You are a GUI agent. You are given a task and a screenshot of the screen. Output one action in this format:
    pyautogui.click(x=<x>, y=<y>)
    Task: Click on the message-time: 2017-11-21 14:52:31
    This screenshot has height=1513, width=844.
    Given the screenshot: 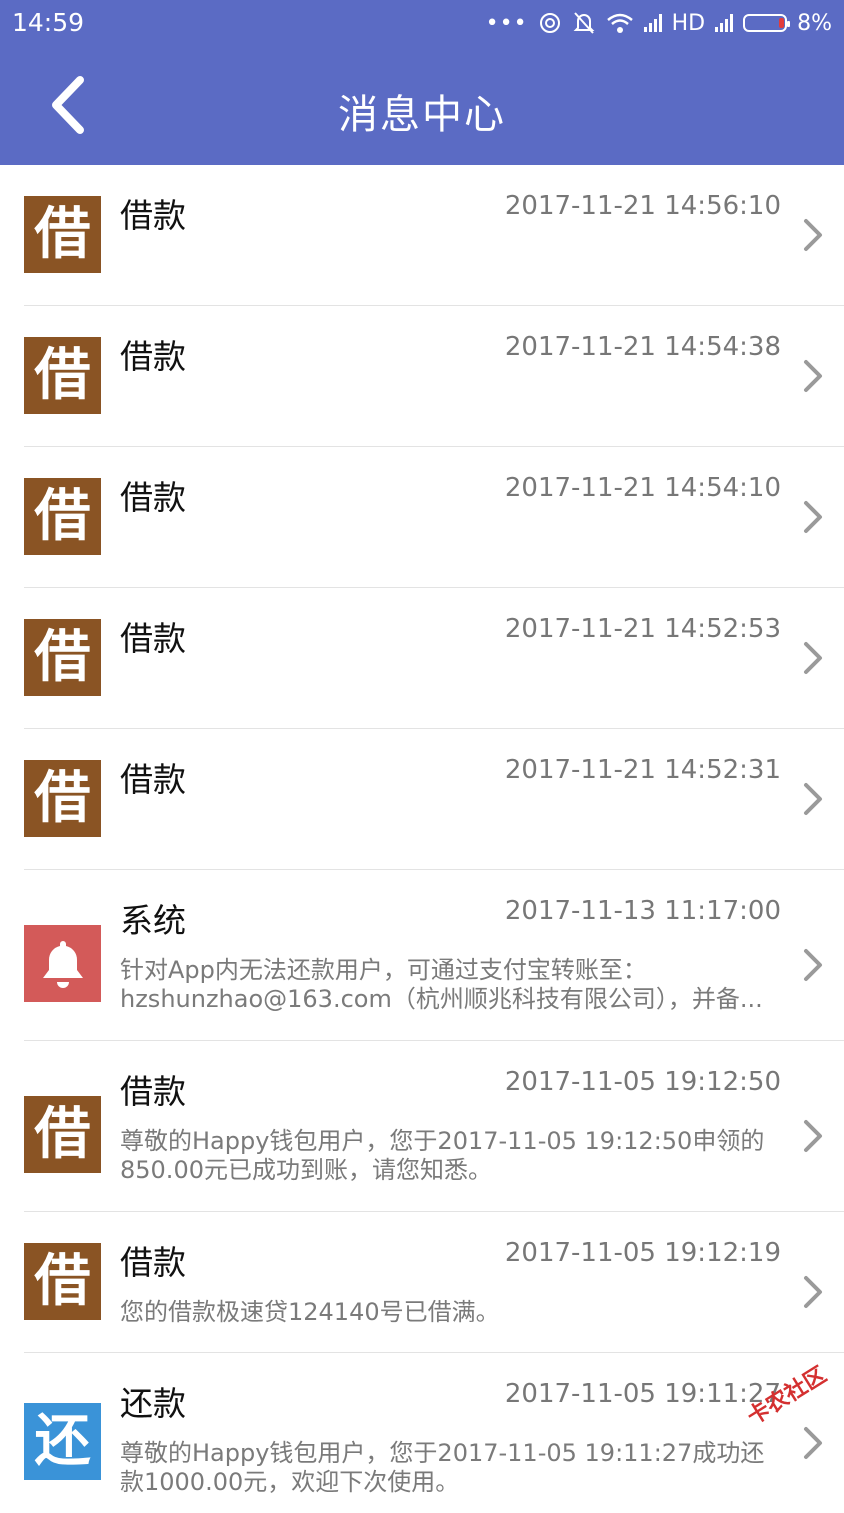 What is the action you would take?
    pyautogui.click(x=642, y=770)
    